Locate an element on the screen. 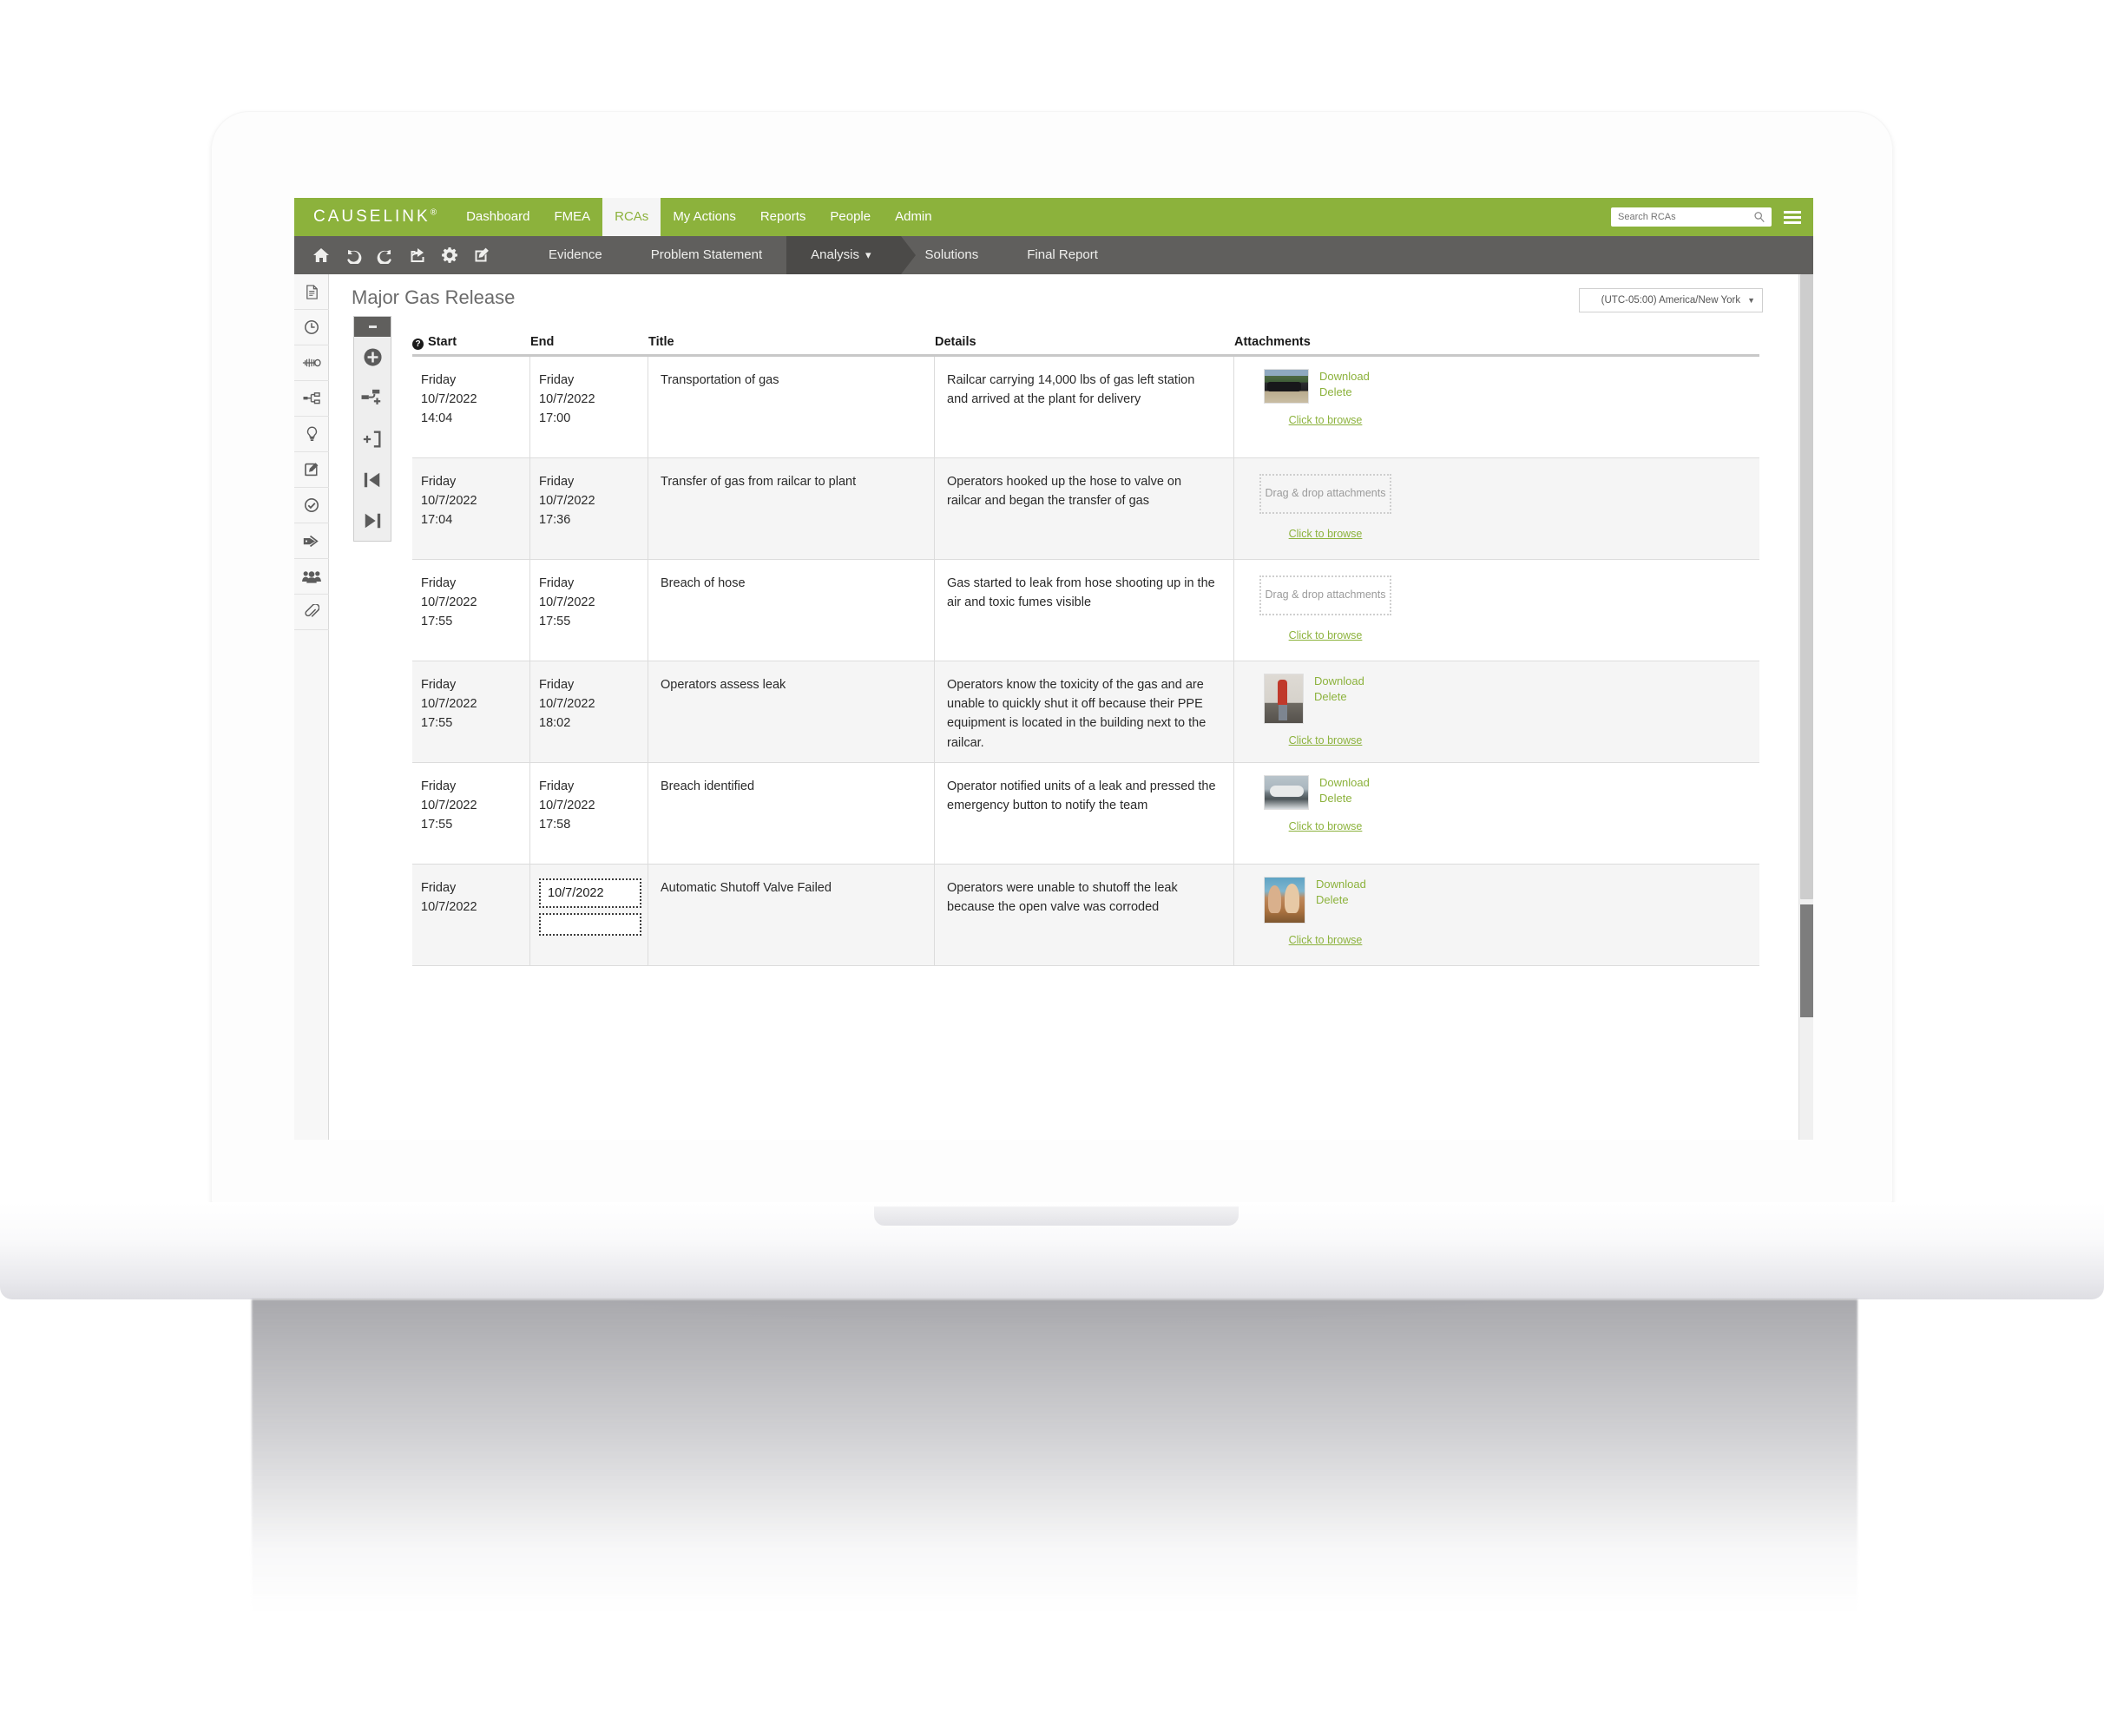 The width and height of the screenshot is (2104, 1736). cell-end: Friday 10/7/2022 17:55 is located at coordinates (589, 610).